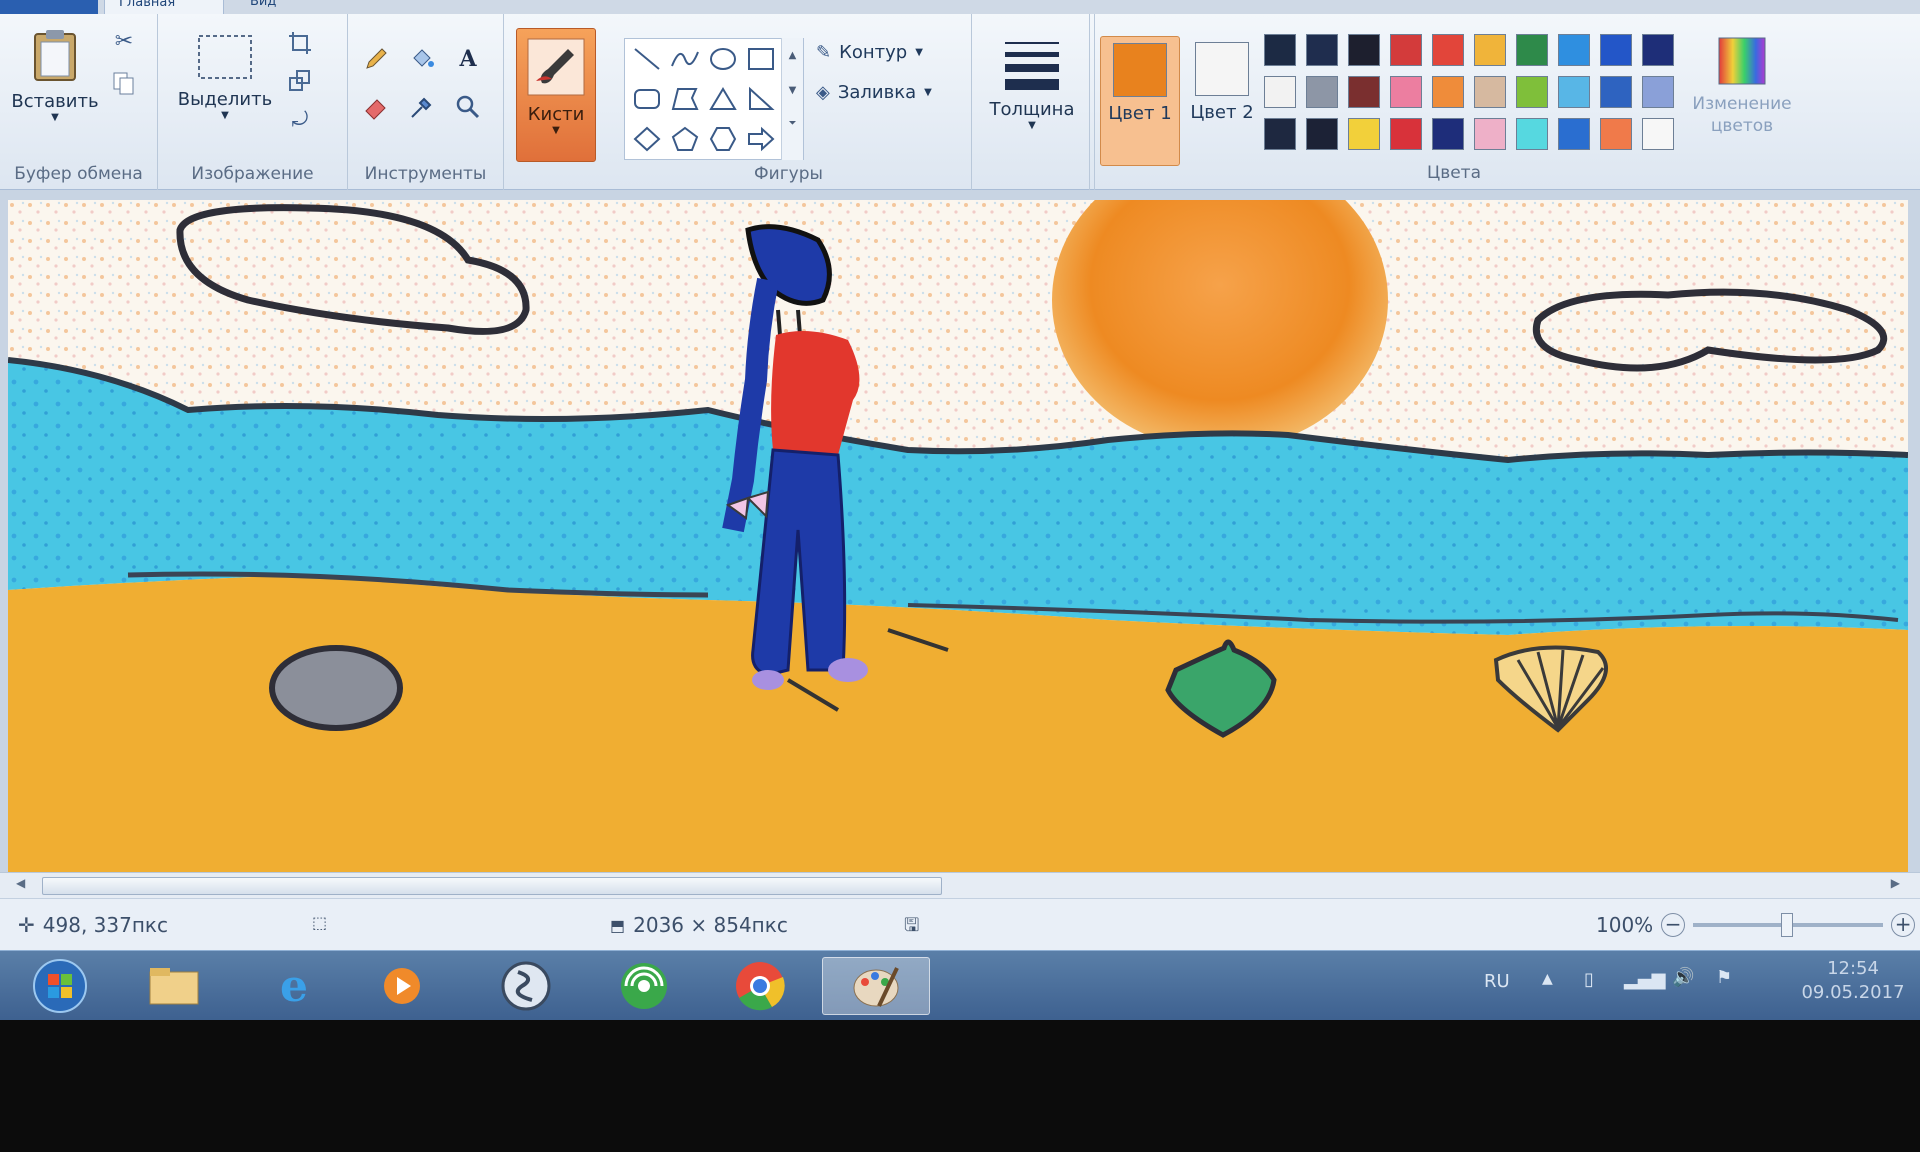 The height and width of the screenshot is (1152, 1920). What do you see at coordinates (723, 59) in the screenshot?
I see `oval-shape` at bounding box center [723, 59].